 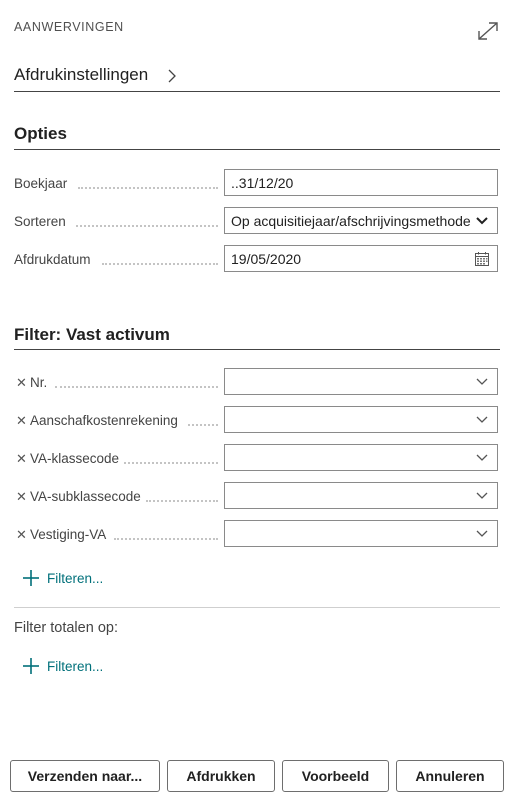 I want to click on aanschafkostenrekening-filter-select, so click(x=361, y=419).